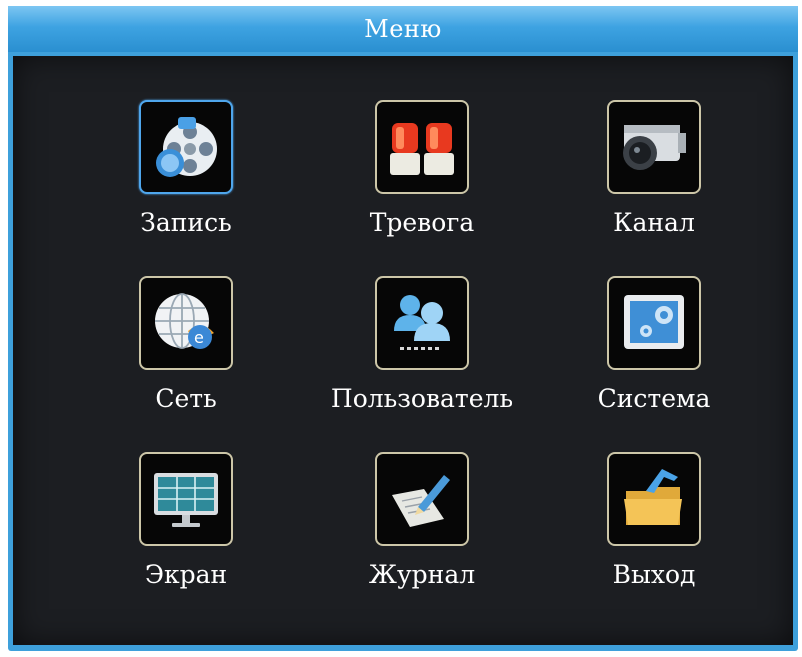  I want to click on tile-network: e, so click(186, 323).